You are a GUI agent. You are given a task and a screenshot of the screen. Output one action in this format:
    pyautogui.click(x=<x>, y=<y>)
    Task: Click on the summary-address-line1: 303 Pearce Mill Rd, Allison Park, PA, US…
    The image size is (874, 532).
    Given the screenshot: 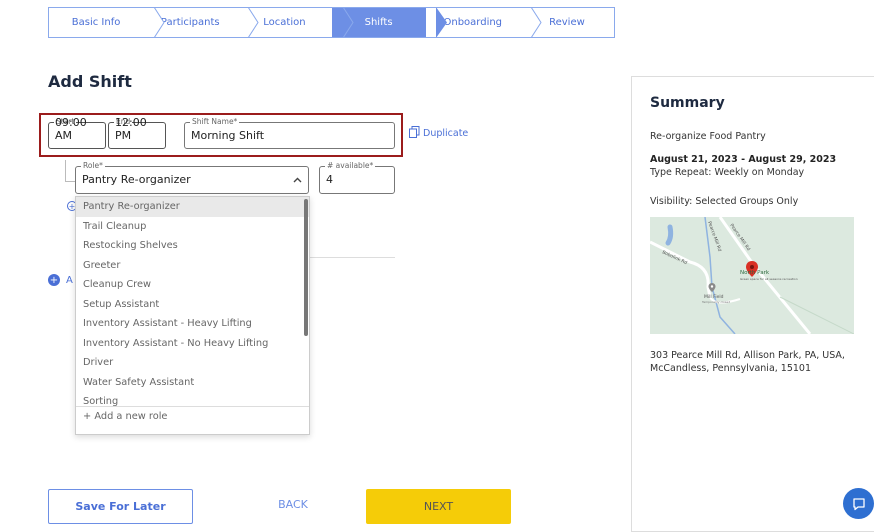 What is the action you would take?
    pyautogui.click(x=747, y=355)
    